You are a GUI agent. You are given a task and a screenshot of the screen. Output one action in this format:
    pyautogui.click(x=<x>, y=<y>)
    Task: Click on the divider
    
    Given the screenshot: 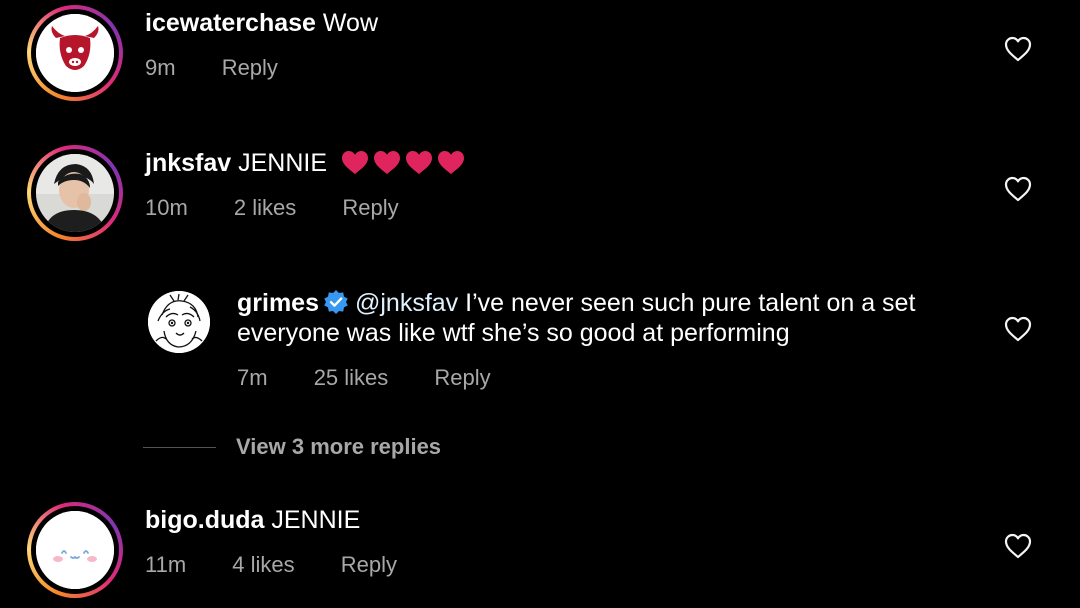 What is the action you would take?
    pyautogui.click(x=179, y=447)
    